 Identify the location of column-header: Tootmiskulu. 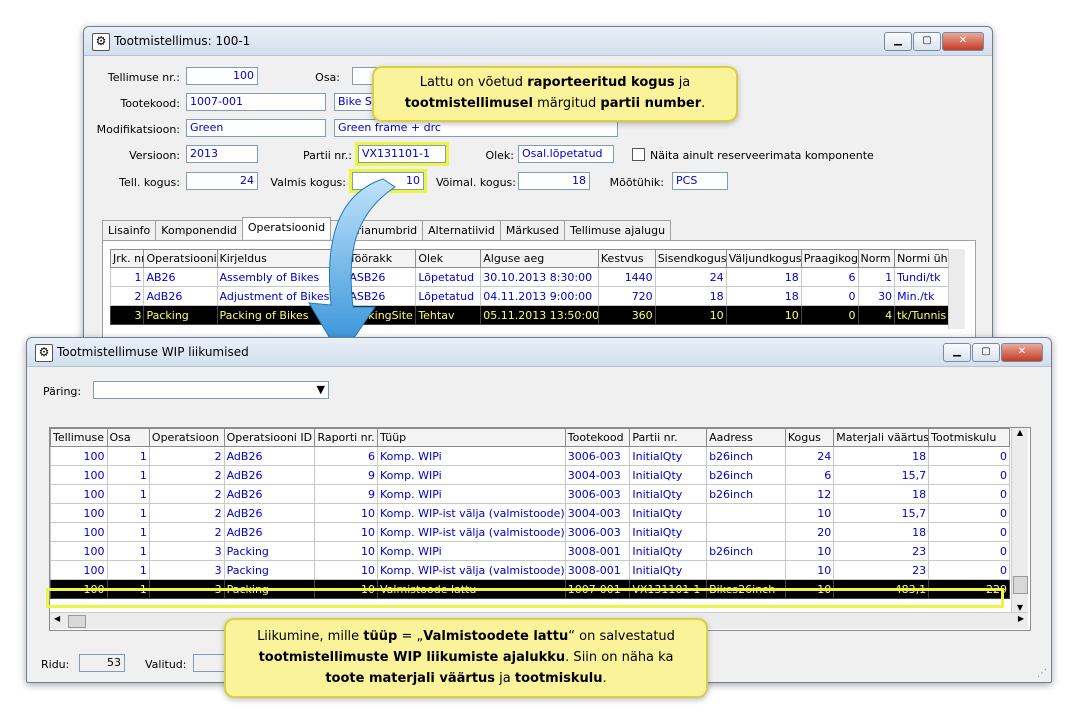
(969, 437).